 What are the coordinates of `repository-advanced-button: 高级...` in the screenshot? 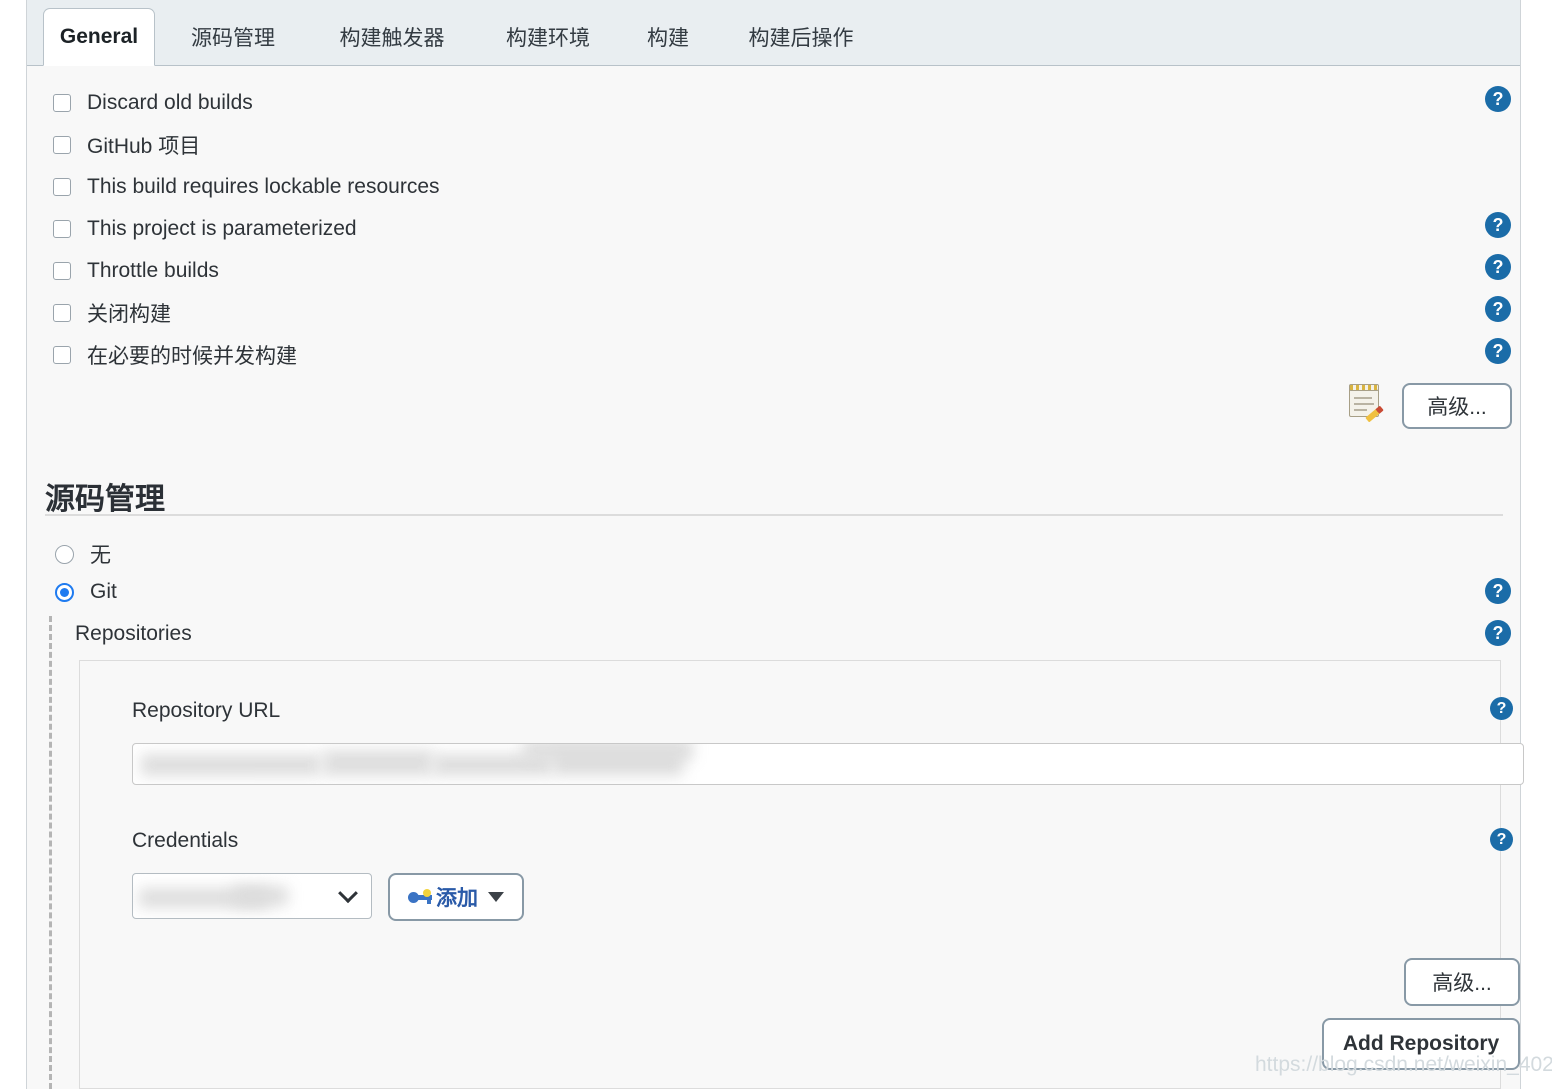 It's located at (1462, 982).